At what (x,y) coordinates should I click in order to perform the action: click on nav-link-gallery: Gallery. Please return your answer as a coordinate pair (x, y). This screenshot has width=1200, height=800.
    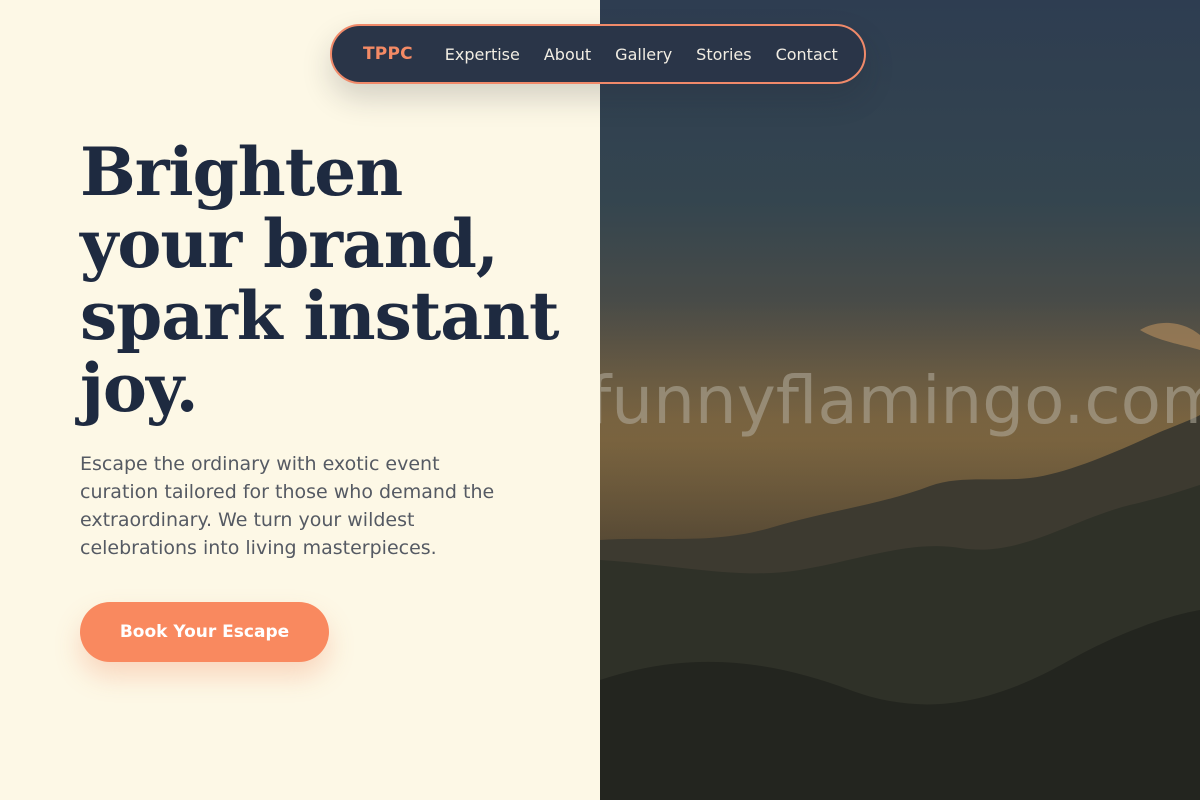
    Looking at the image, I should click on (643, 54).